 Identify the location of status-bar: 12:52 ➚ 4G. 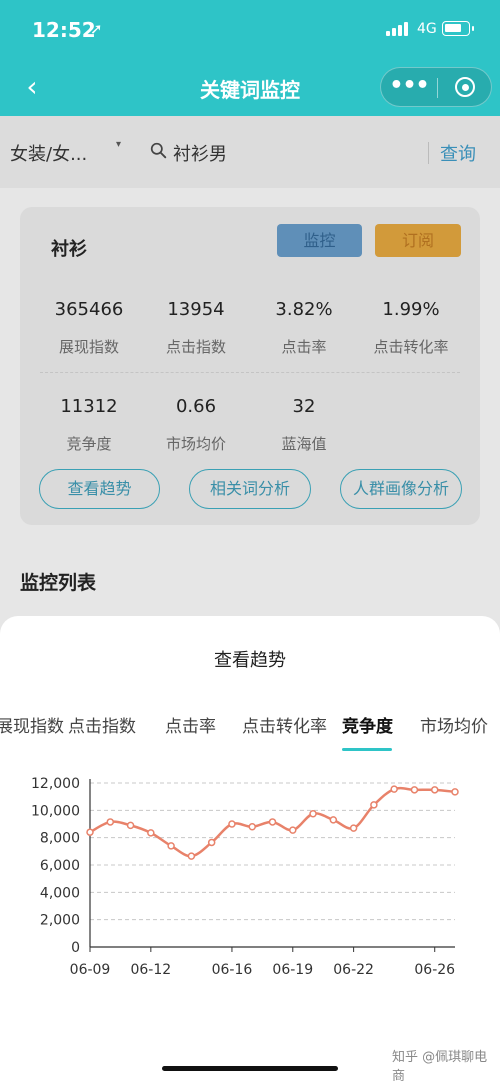
(250, 30).